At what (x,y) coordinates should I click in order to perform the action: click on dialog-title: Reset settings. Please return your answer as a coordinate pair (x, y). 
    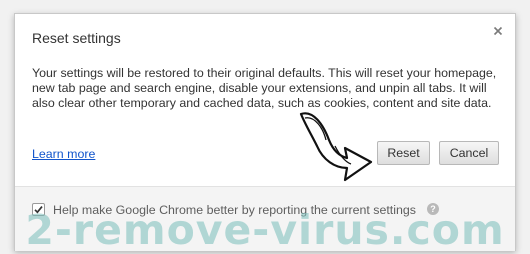
    Looking at the image, I should click on (76, 38).